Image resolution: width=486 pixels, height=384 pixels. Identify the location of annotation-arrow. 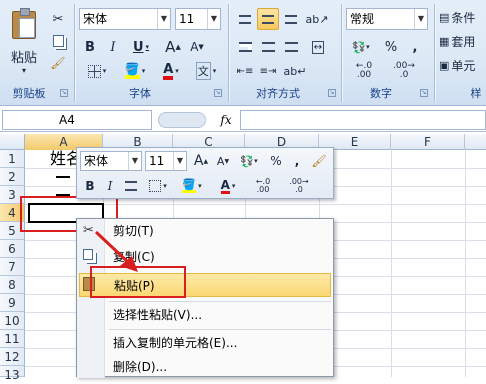
(116, 251).